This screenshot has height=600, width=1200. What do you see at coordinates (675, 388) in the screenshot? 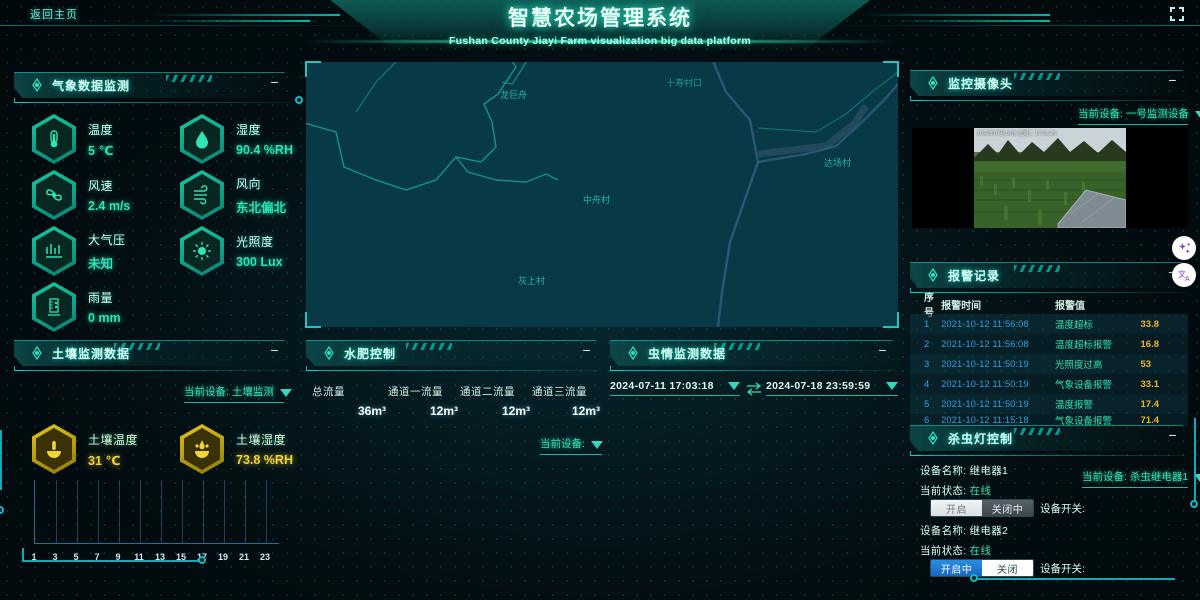
I see `date-start-input: 2024-07-11 17:03:18` at bounding box center [675, 388].